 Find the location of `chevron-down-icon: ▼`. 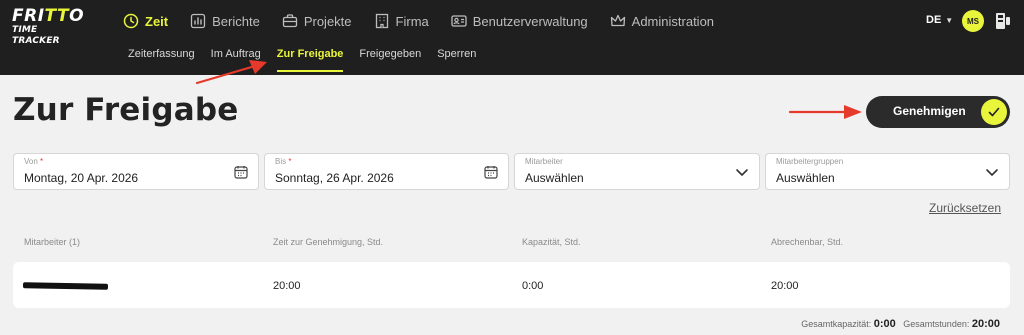

chevron-down-icon: ▼ is located at coordinates (949, 20).